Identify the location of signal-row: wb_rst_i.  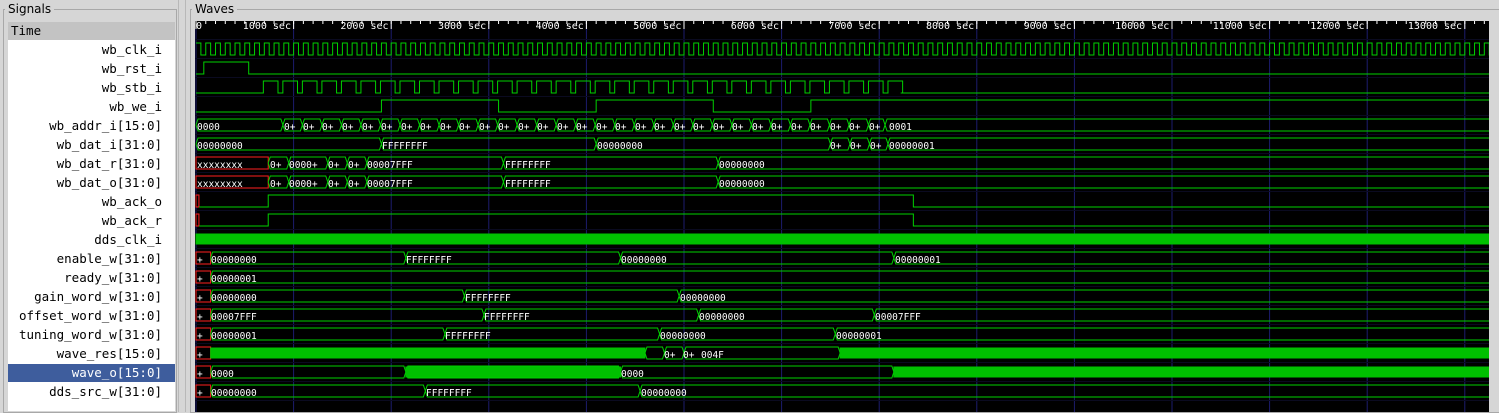
(91, 69).